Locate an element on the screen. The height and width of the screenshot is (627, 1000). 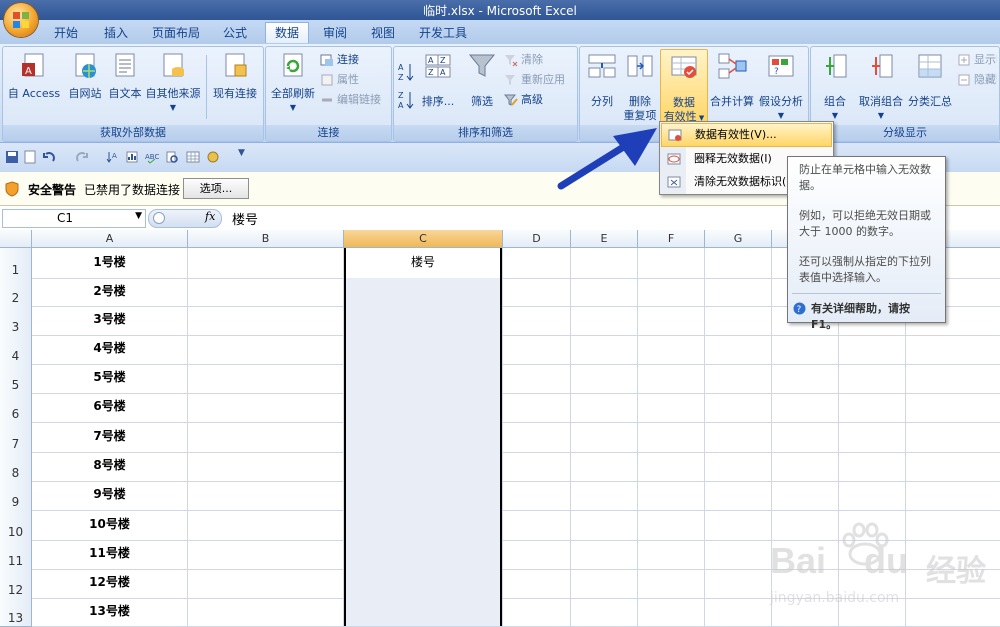
properties-button: 属性 is located at coordinates (339, 80).